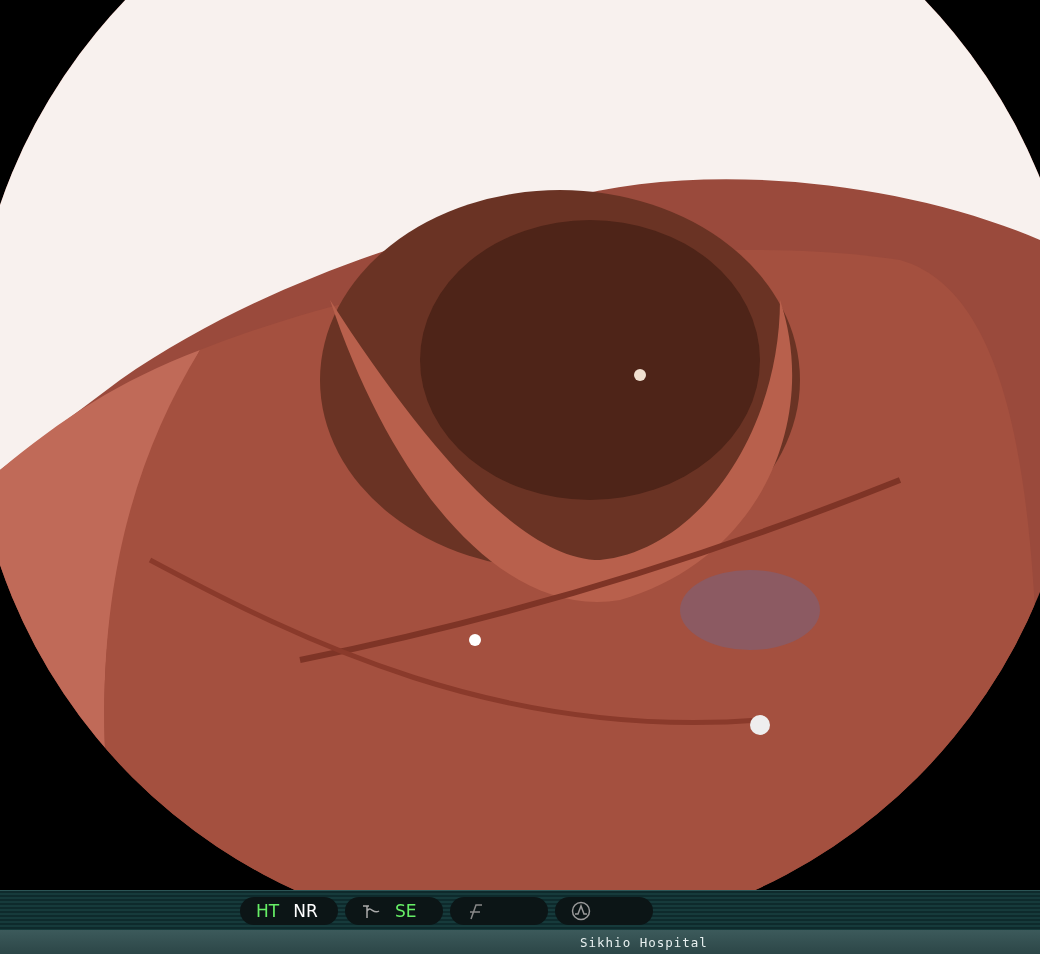  I want to click on institution-name: Sikhio Hospital, so click(644, 942).